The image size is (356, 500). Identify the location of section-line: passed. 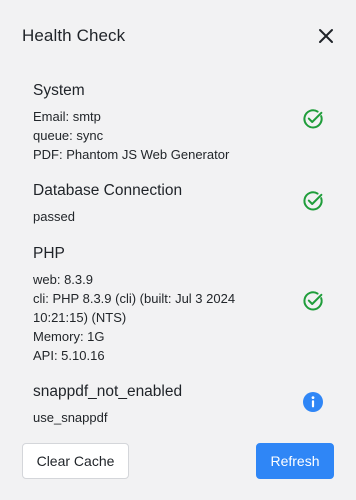
(54, 216).